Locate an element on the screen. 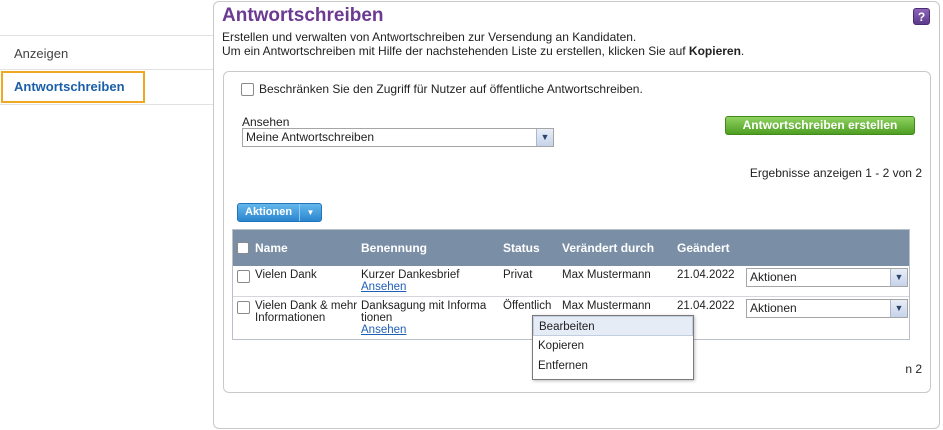  sidebar-item-anzeigen: Anzeigen is located at coordinates (107, 52).